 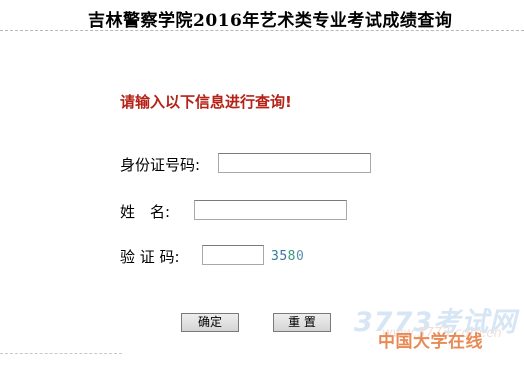 What do you see at coordinates (283, 256) in the screenshot?
I see `captcha-char: 5` at bounding box center [283, 256].